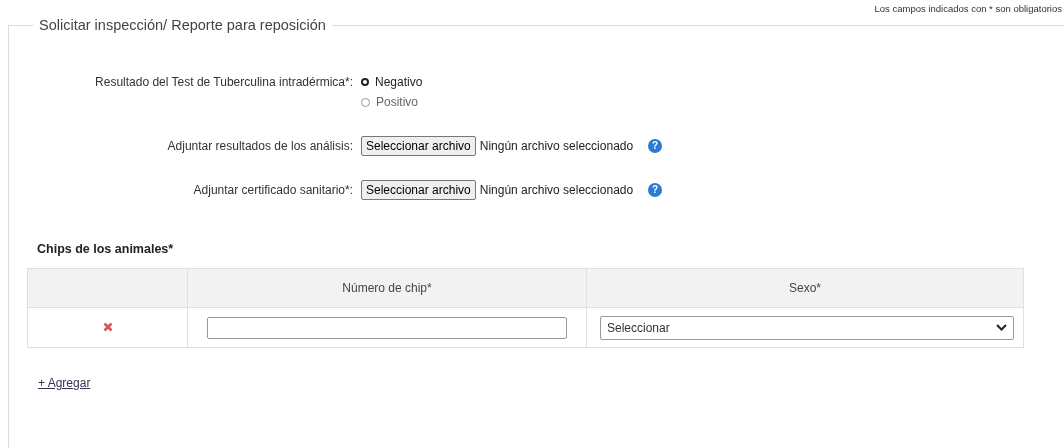  Describe the element at coordinates (805, 288) in the screenshot. I see `column-header: Sexo*` at that location.